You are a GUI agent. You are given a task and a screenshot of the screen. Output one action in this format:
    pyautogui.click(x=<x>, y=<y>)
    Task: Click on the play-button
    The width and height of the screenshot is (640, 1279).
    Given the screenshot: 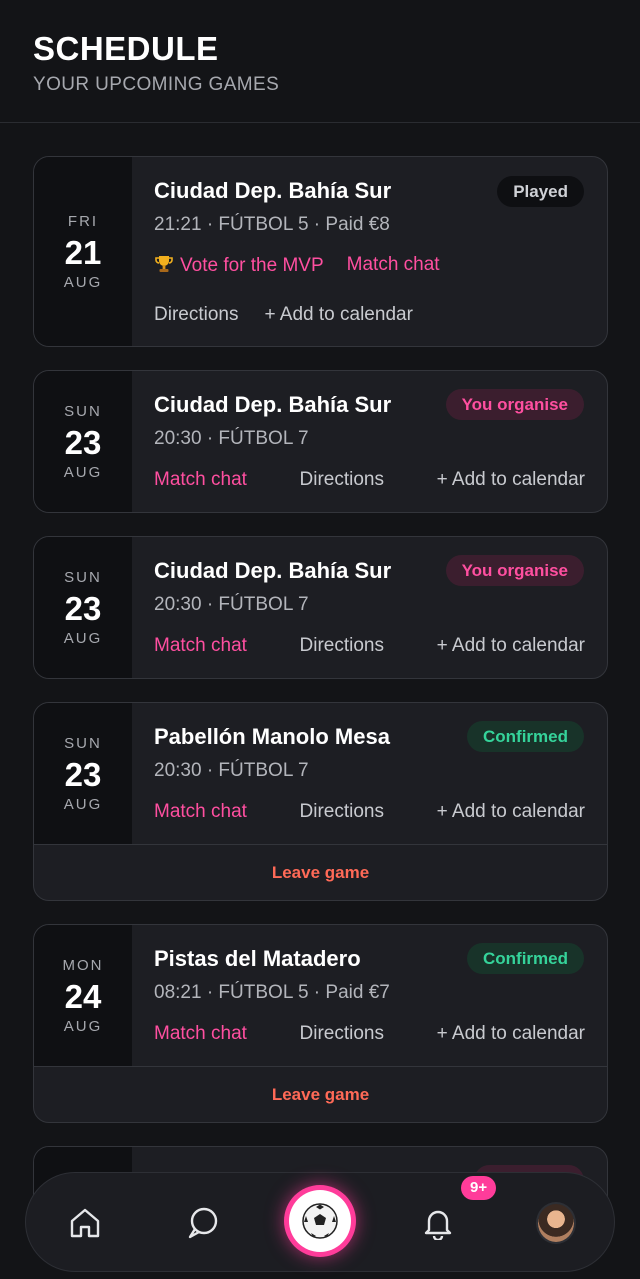 What is the action you would take?
    pyautogui.click(x=320, y=1221)
    